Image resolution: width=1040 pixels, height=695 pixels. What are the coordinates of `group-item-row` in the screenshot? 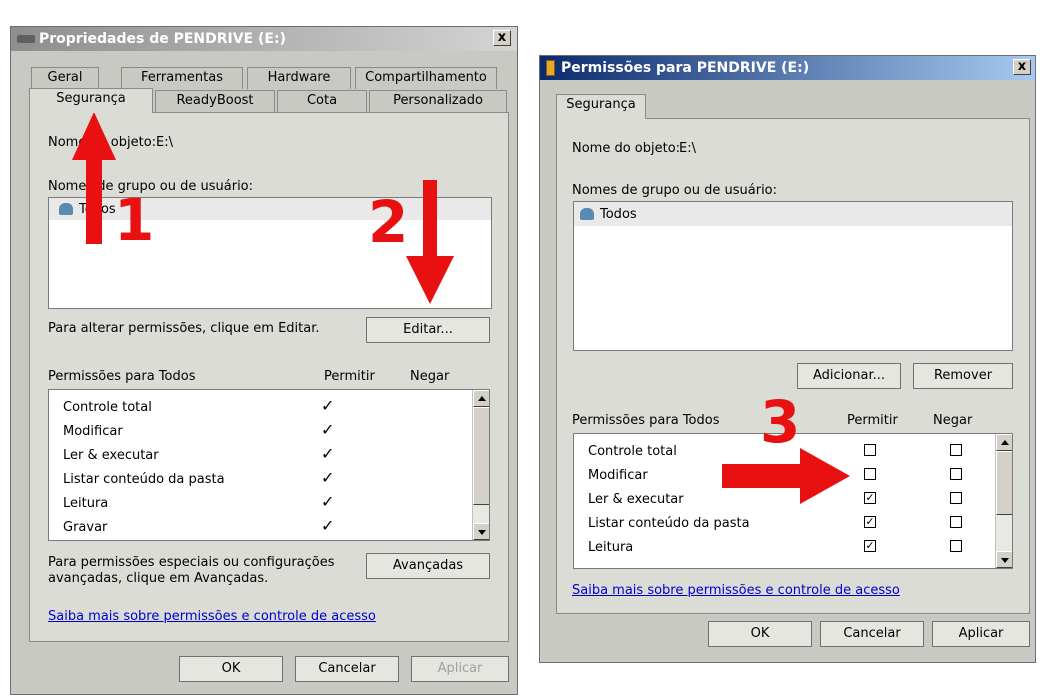 It's located at (793, 214).